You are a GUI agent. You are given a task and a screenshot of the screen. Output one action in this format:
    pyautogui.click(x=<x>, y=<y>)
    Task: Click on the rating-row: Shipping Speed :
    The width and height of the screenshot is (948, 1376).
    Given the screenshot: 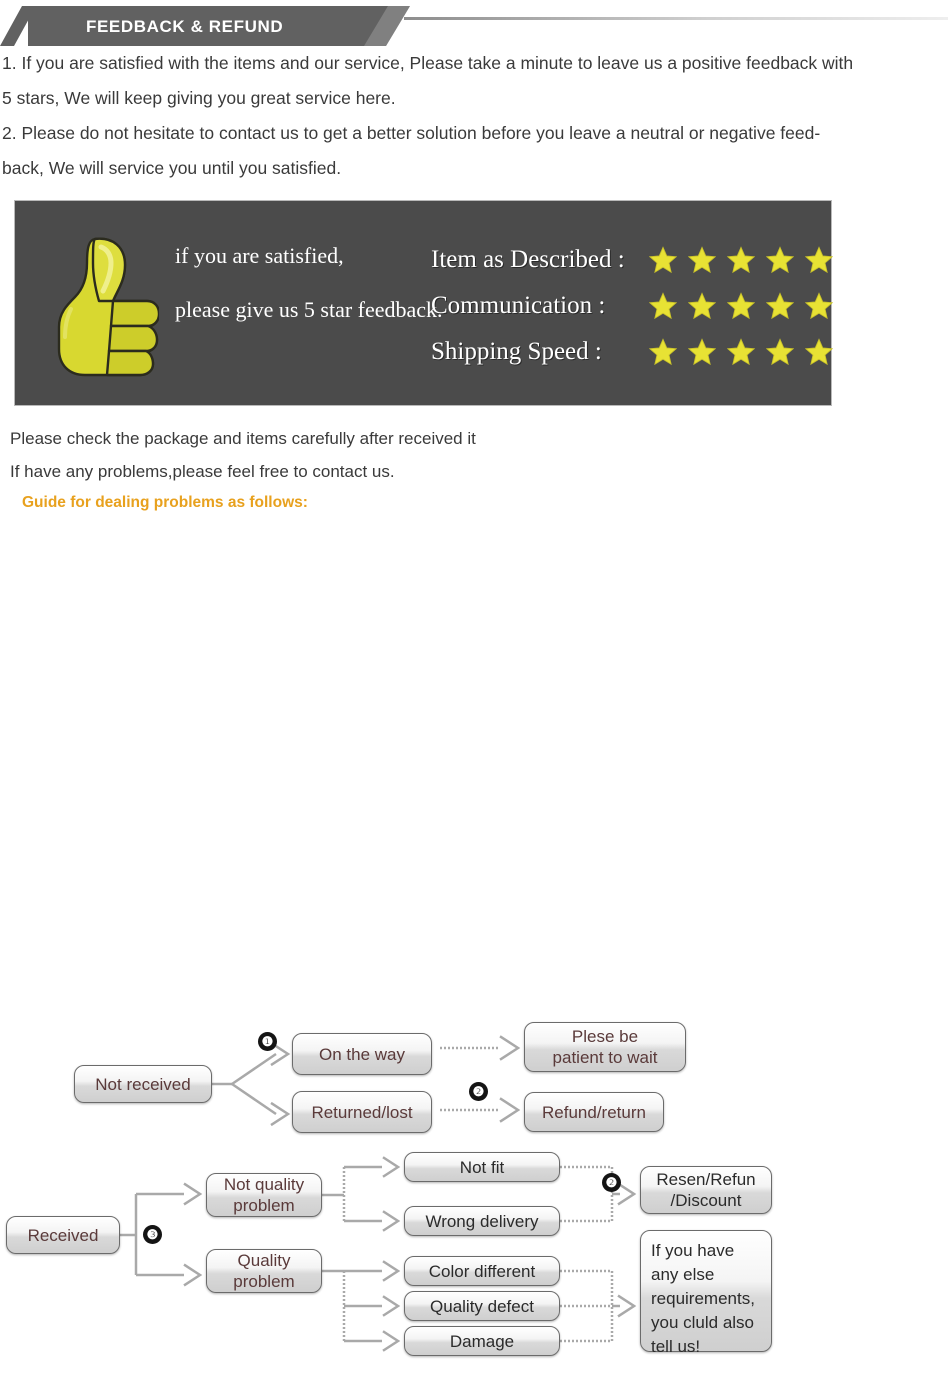 What is the action you would take?
    pyautogui.click(x=632, y=352)
    